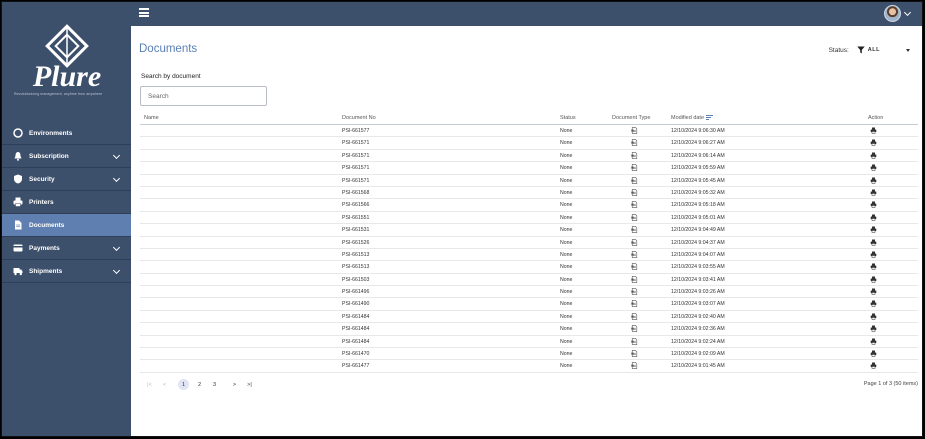 This screenshot has height=439, width=925. I want to click on table-row: PSI-661577 None 12/10/2024 9:06:30 AM, so click(529, 131).